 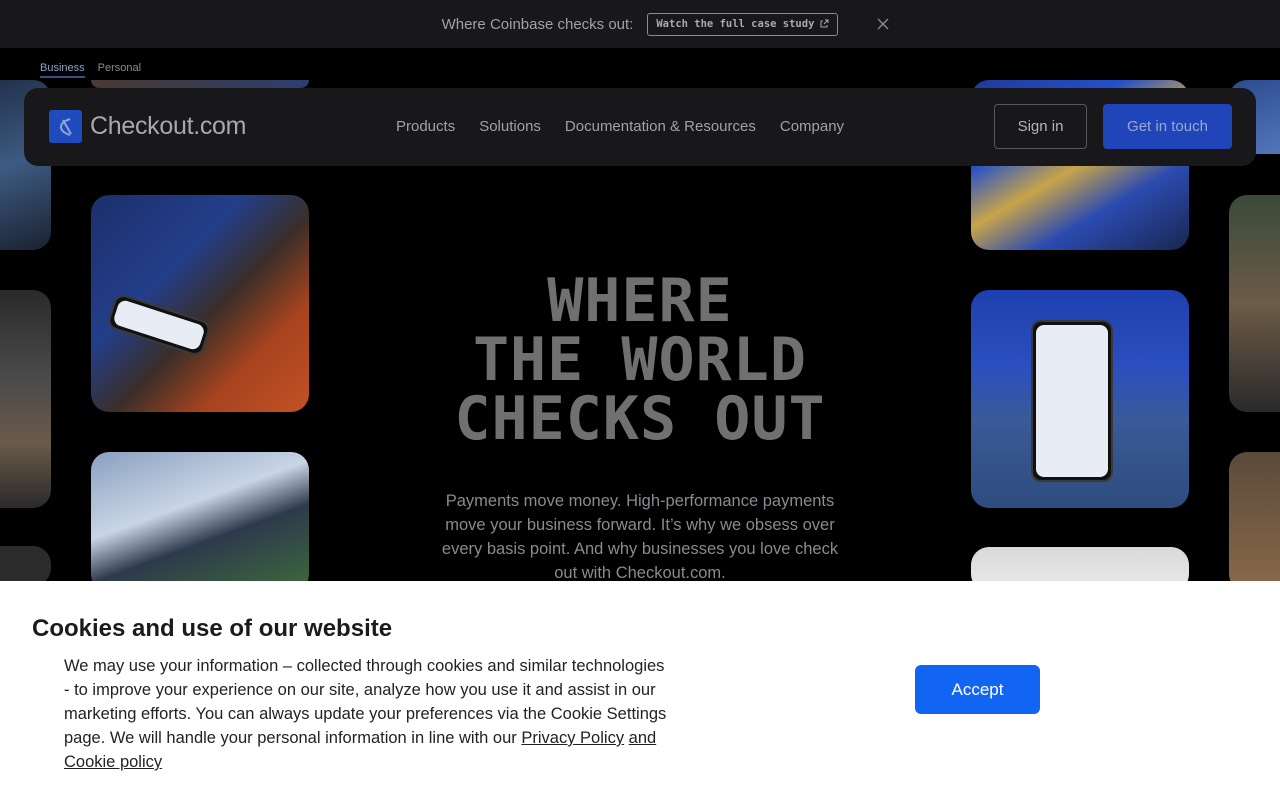 I want to click on hero-title-line: WHERE, so click(x=640, y=301).